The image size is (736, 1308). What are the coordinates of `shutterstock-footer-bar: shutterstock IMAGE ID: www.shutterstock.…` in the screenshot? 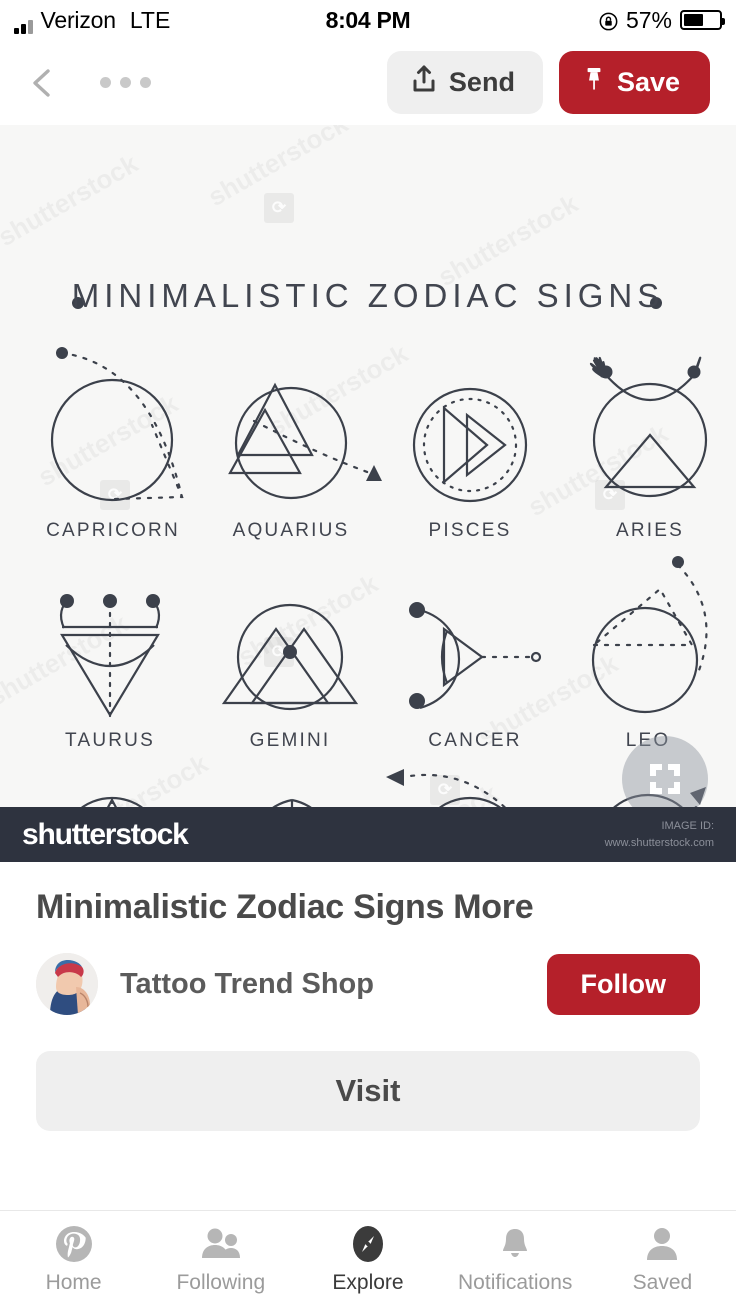 It's located at (368, 834).